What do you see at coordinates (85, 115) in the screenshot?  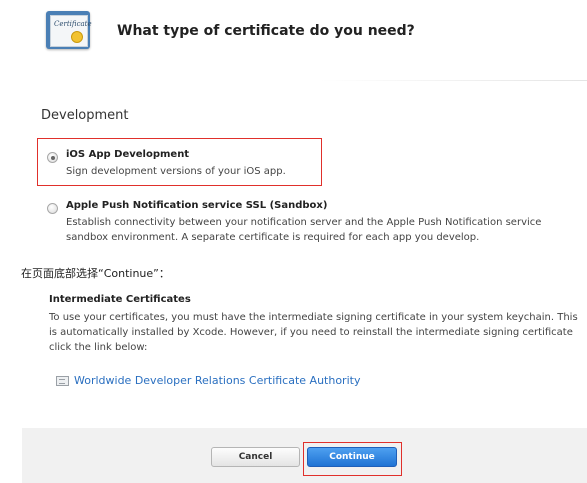 I see `section-title-development: Development` at bounding box center [85, 115].